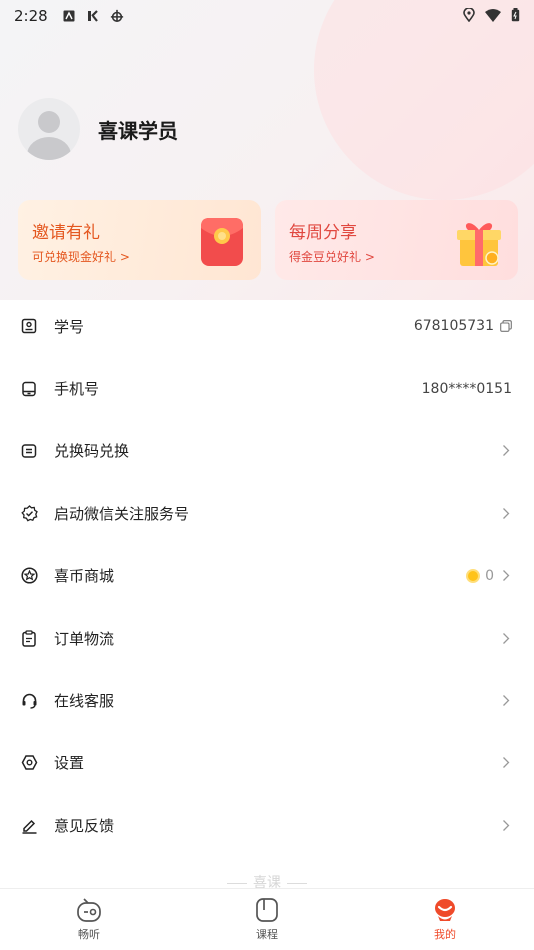  I want to click on redeem-code-icon, so click(29, 451).